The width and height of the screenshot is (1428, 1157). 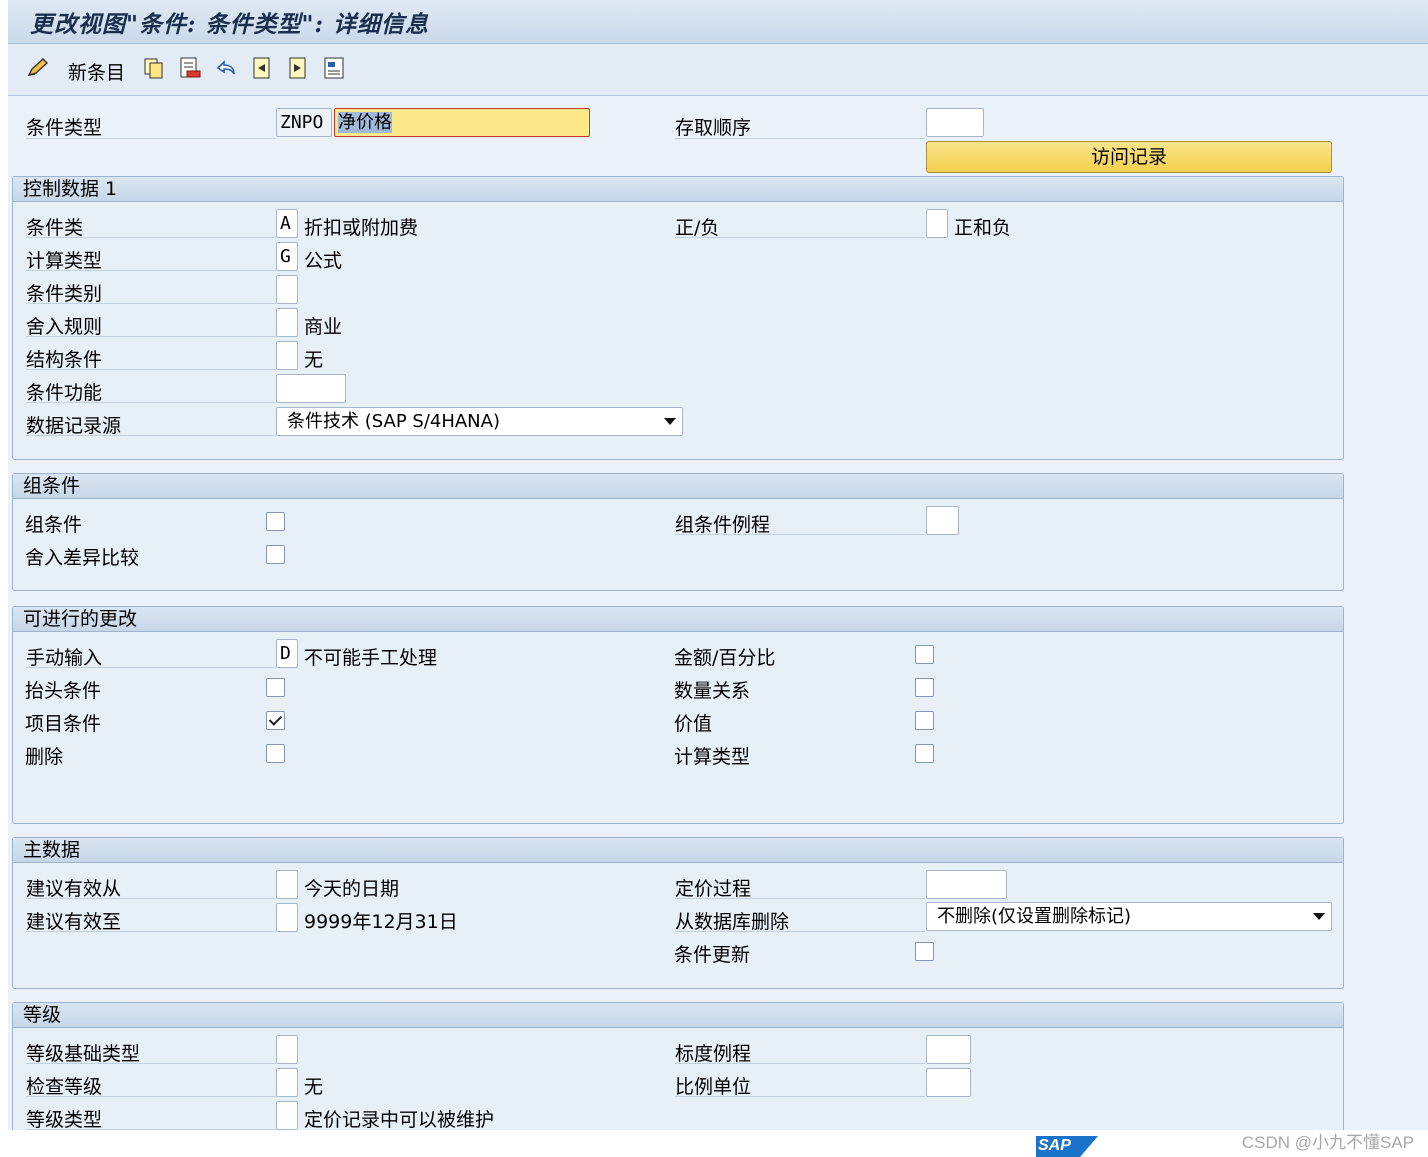 I want to click on delete-checkbox, so click(x=275, y=753).